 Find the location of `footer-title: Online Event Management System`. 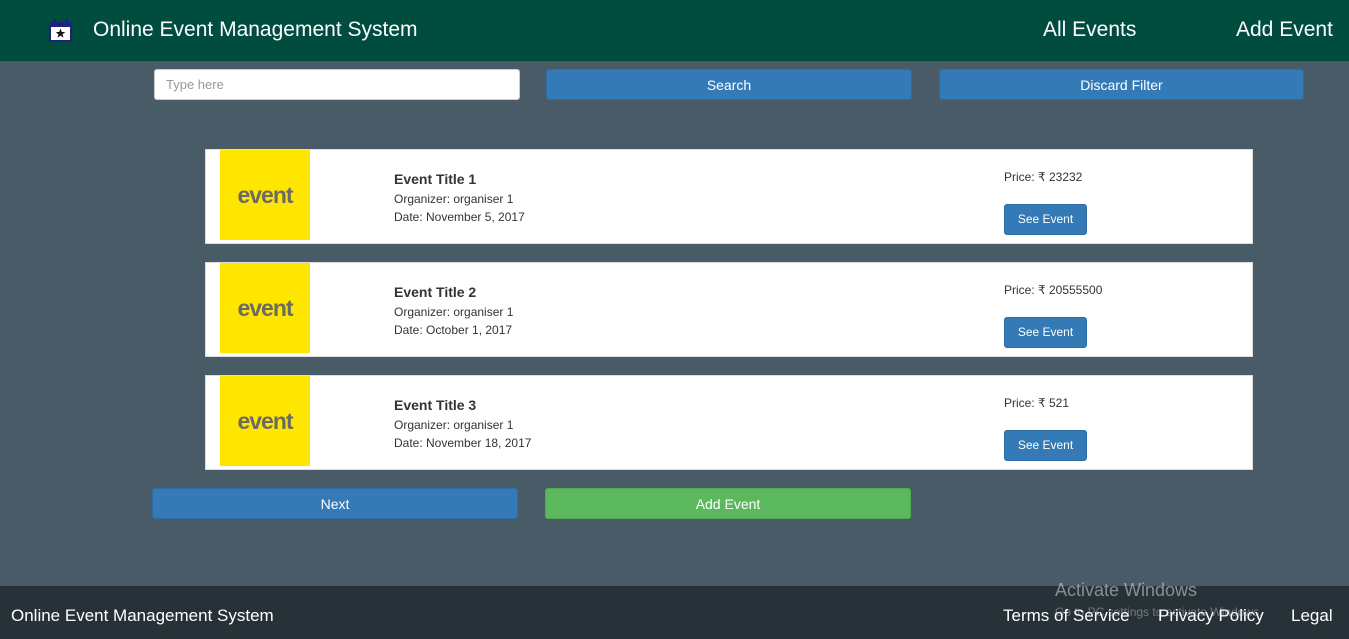

footer-title: Online Event Management System is located at coordinates (142, 615).